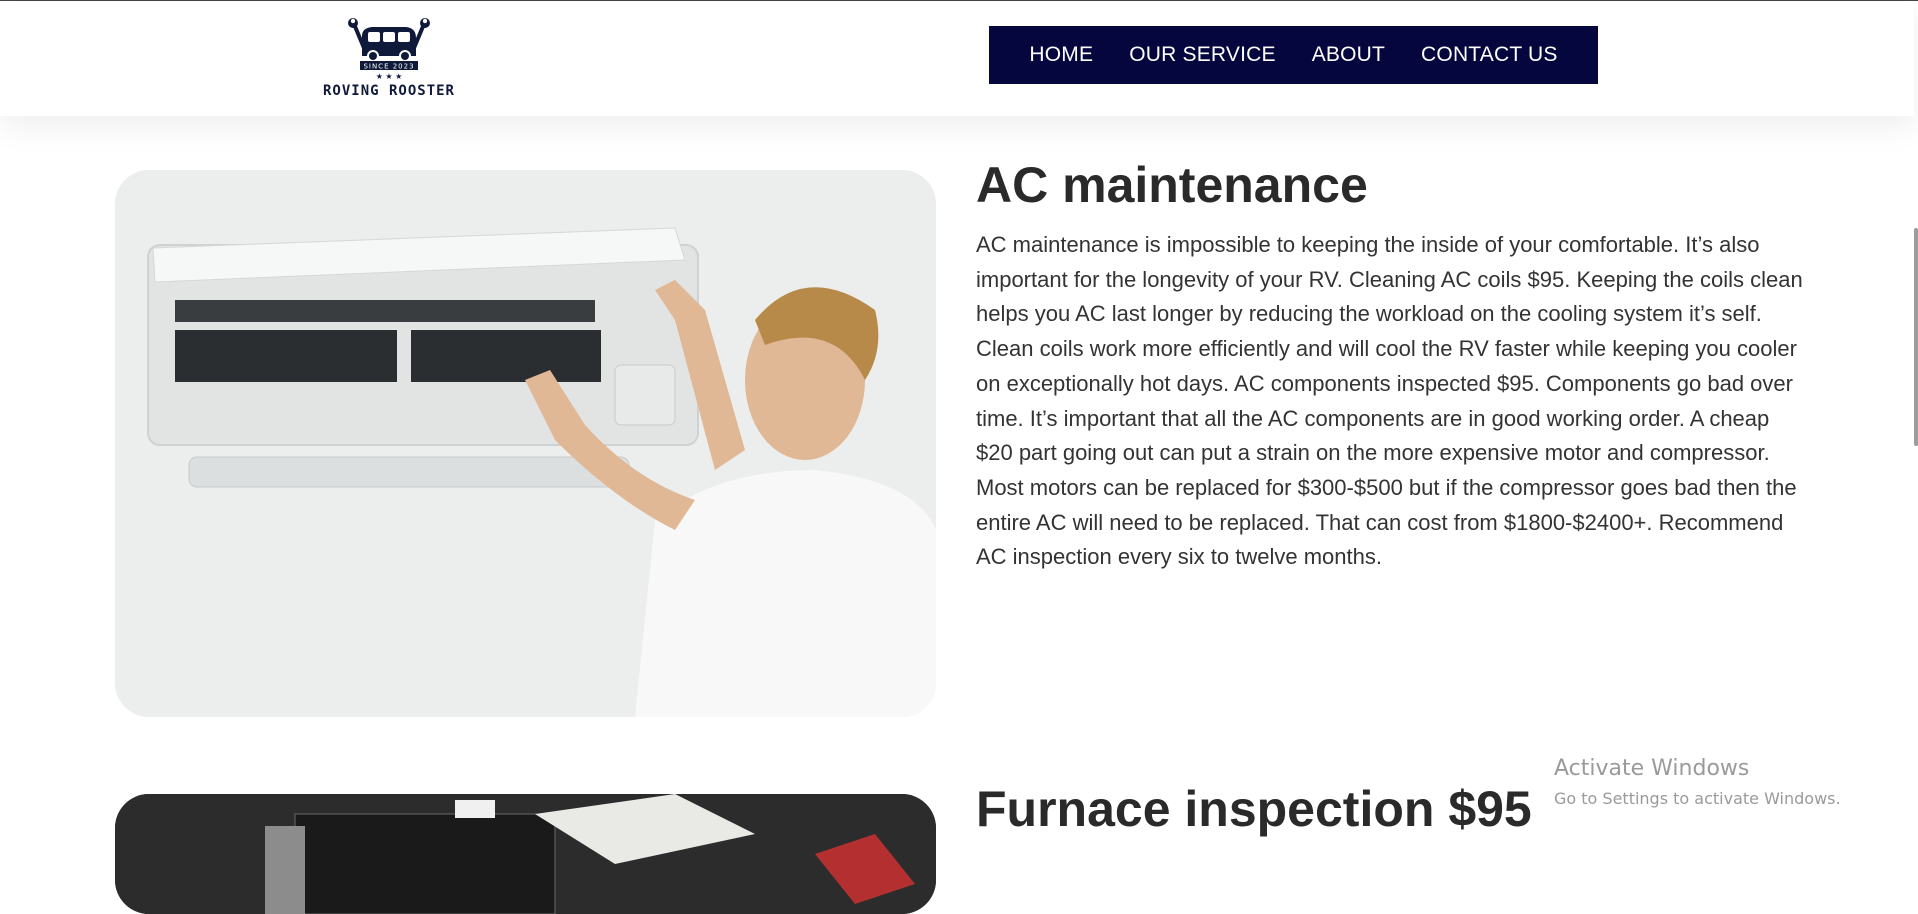 The image size is (1918, 914). I want to click on watermark-title: Activate Windows, so click(1652, 768).